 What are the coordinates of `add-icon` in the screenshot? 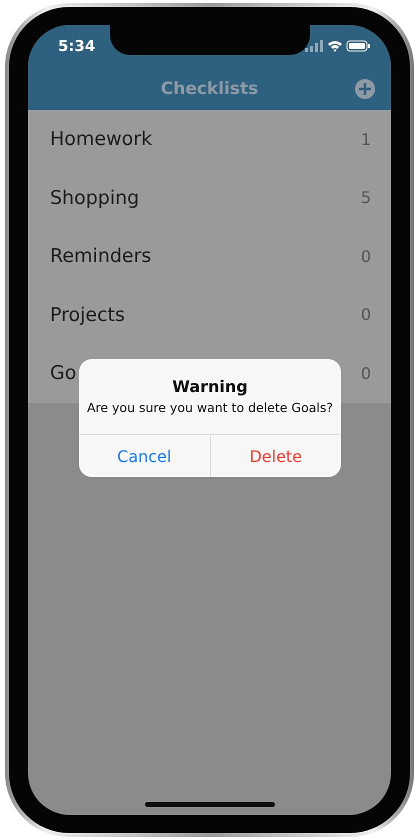 It's located at (365, 88).